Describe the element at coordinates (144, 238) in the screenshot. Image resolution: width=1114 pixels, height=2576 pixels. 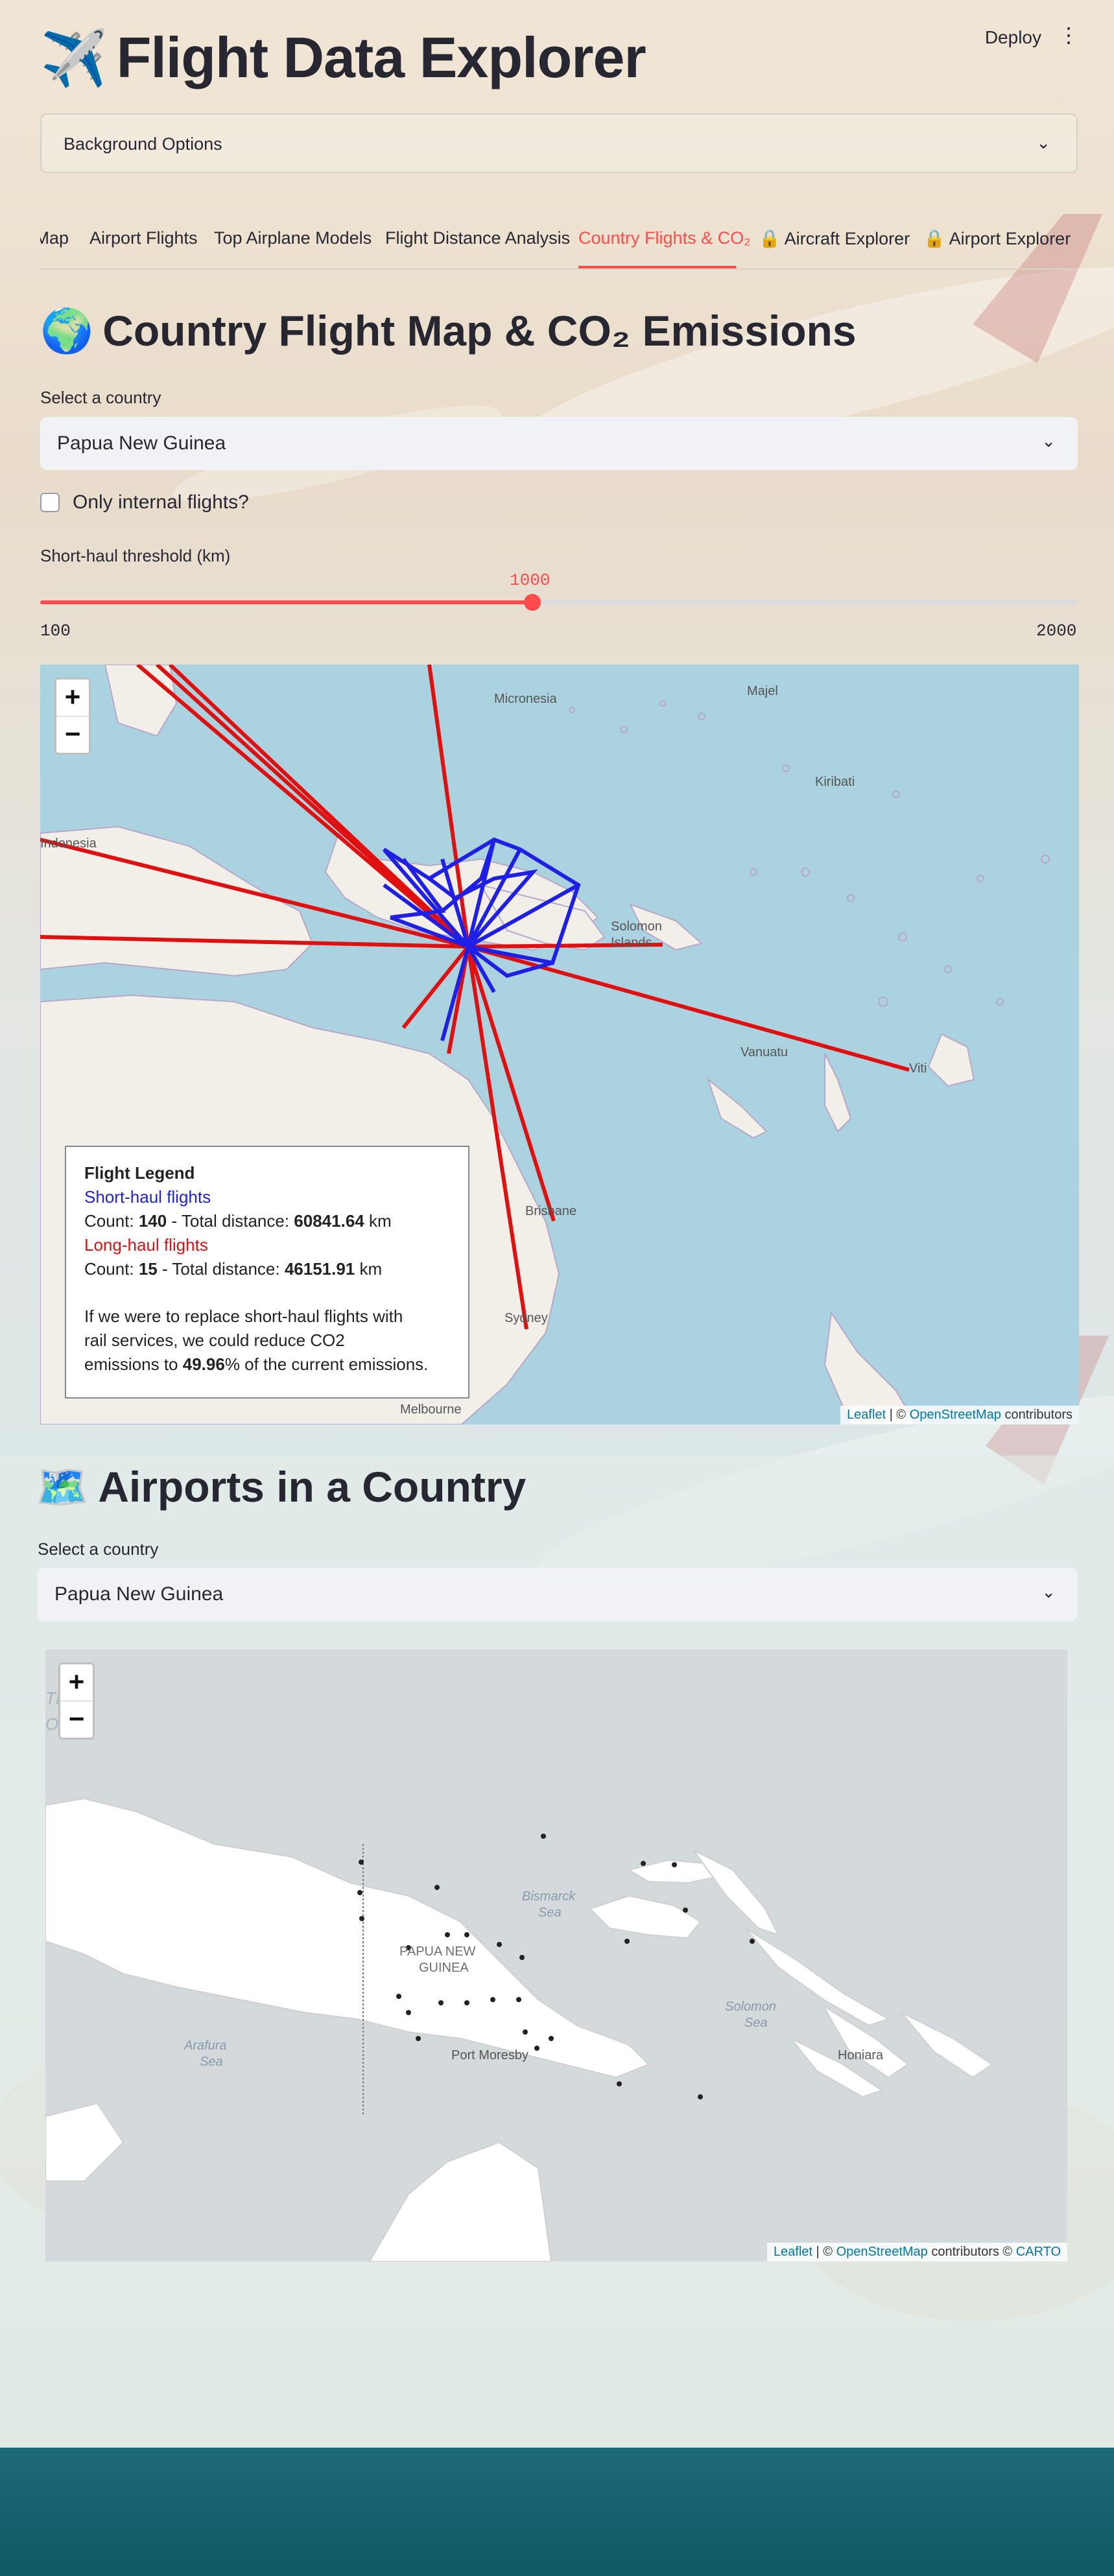
I see `tab-airport-flights: Airport Flights` at that location.